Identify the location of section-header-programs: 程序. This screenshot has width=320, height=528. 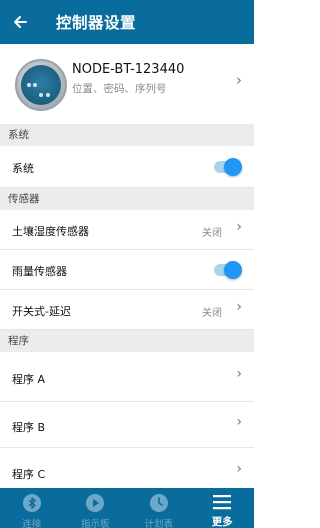
(127, 341).